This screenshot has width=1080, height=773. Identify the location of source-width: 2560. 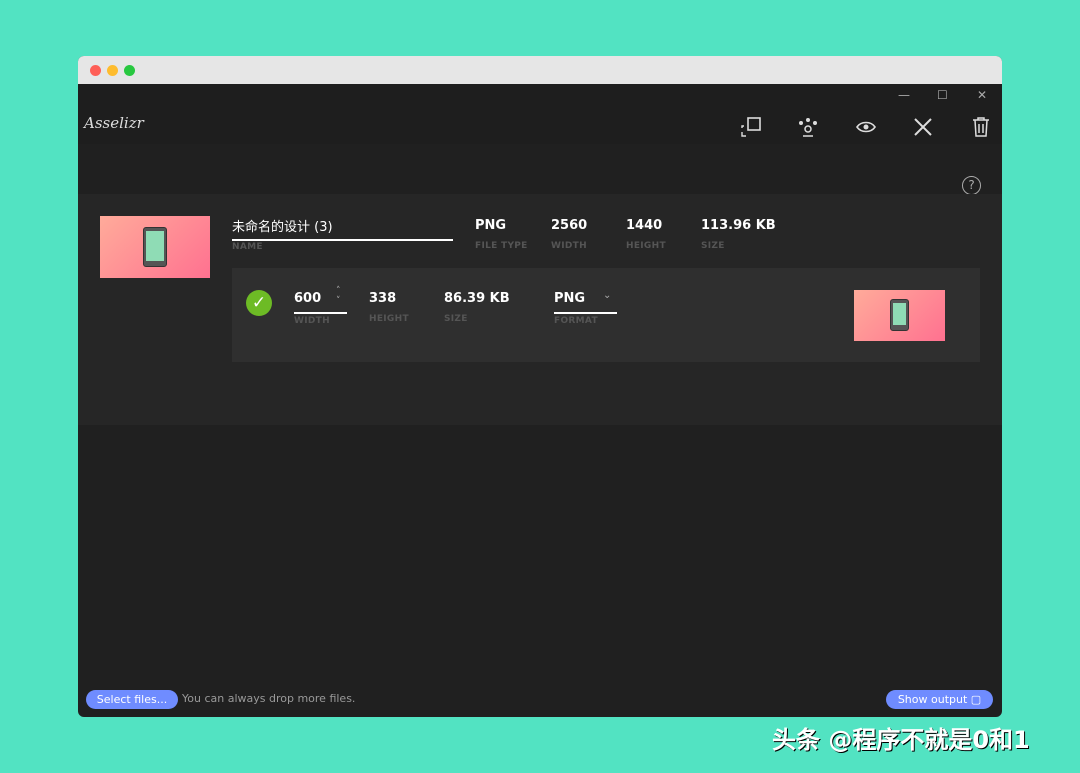
(569, 225).